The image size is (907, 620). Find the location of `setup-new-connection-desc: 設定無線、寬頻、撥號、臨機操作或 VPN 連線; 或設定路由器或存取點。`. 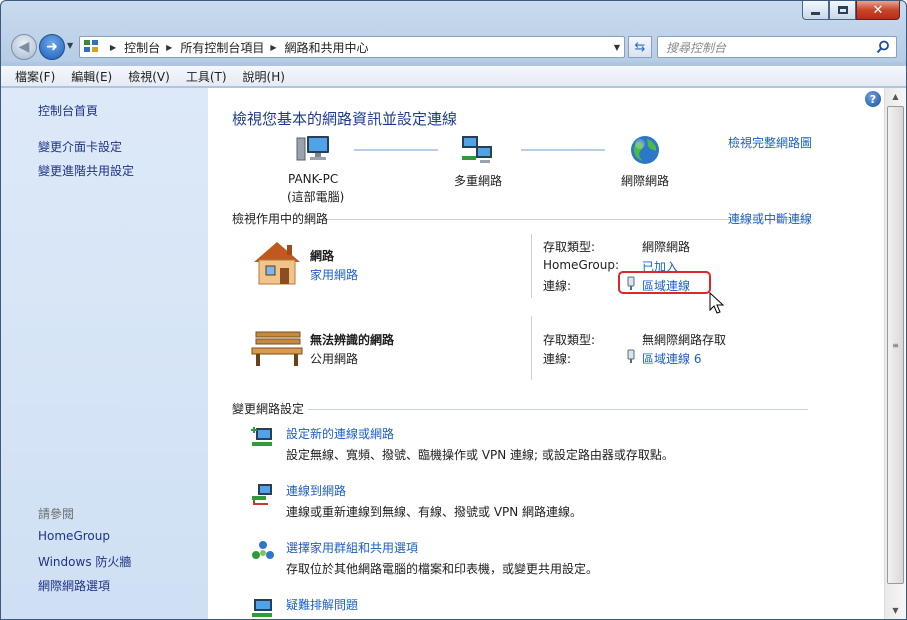

setup-new-connection-desc: 設定無線、寬頻、撥號、臨機操作或 VPN 連線; 或設定路由器或存取點。 is located at coordinates (480, 455).